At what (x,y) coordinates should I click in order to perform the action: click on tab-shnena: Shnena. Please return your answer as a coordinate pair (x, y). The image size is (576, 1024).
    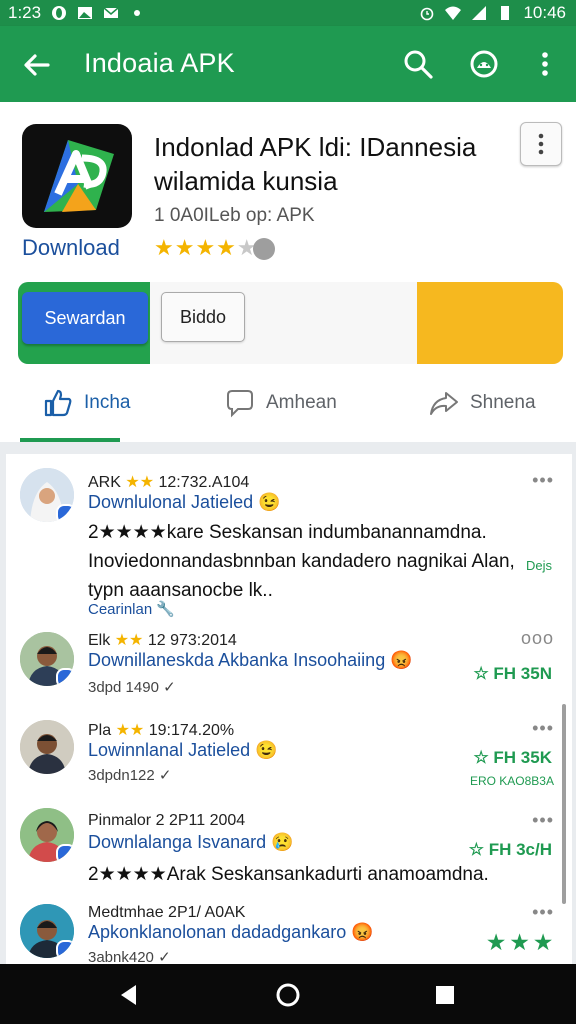
    Looking at the image, I should click on (482, 403).